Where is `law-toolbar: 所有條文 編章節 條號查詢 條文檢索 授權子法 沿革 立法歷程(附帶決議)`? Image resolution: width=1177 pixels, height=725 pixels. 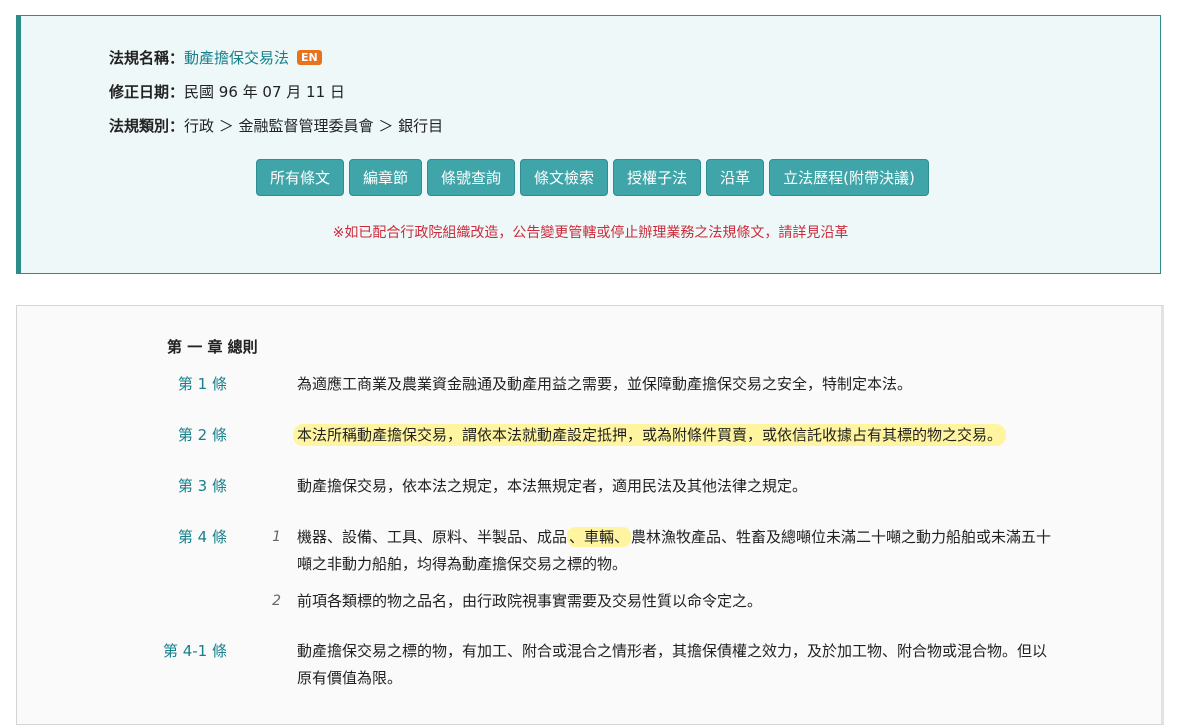
law-toolbar: 所有條文 編章節 條號查詢 條文檢索 授權子法 沿革 立法歷程(附帶決議) is located at coordinates (592, 177).